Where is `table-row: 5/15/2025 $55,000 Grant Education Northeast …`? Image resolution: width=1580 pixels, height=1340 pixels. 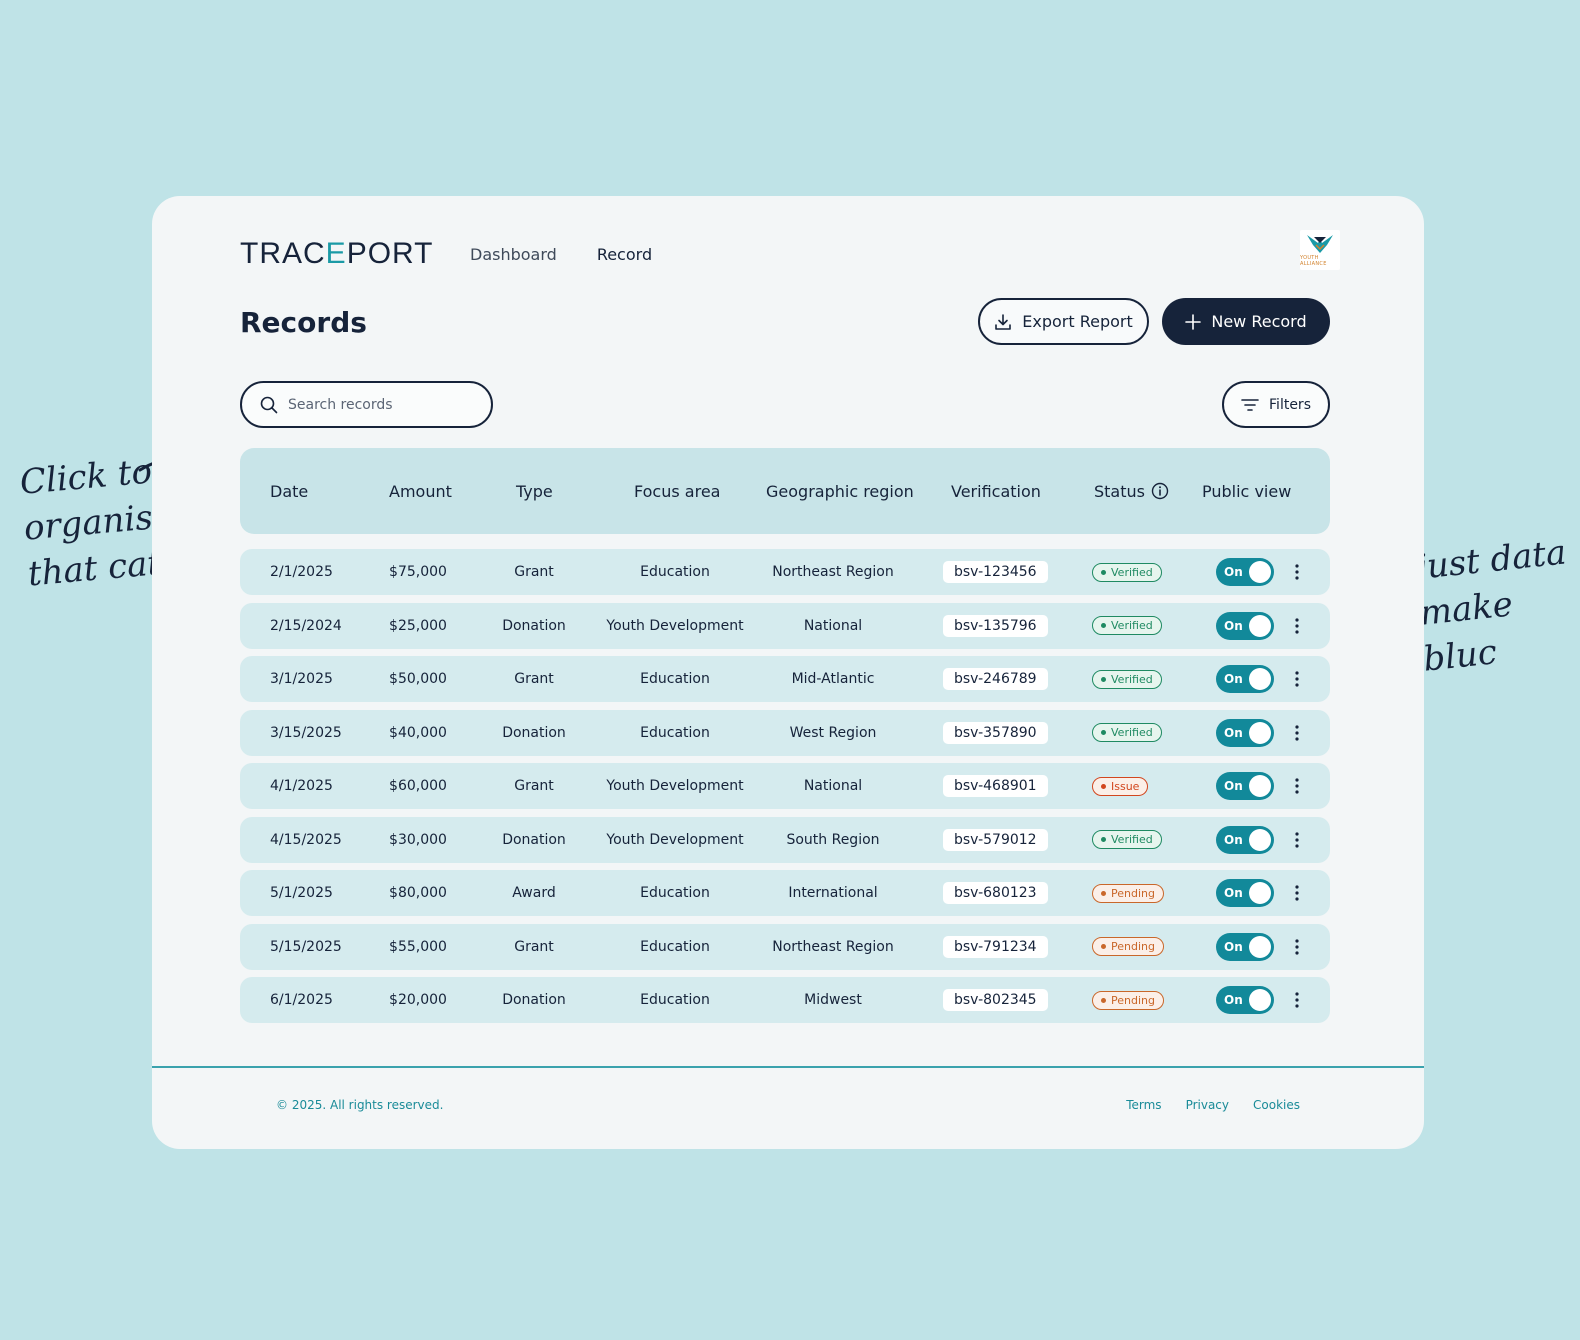 table-row: 5/15/2025 $55,000 Grant Education Northeast … is located at coordinates (785, 946).